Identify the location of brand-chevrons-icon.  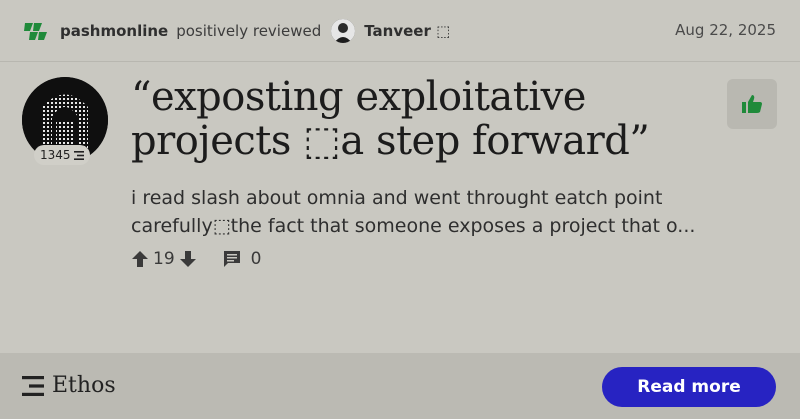
(36, 31).